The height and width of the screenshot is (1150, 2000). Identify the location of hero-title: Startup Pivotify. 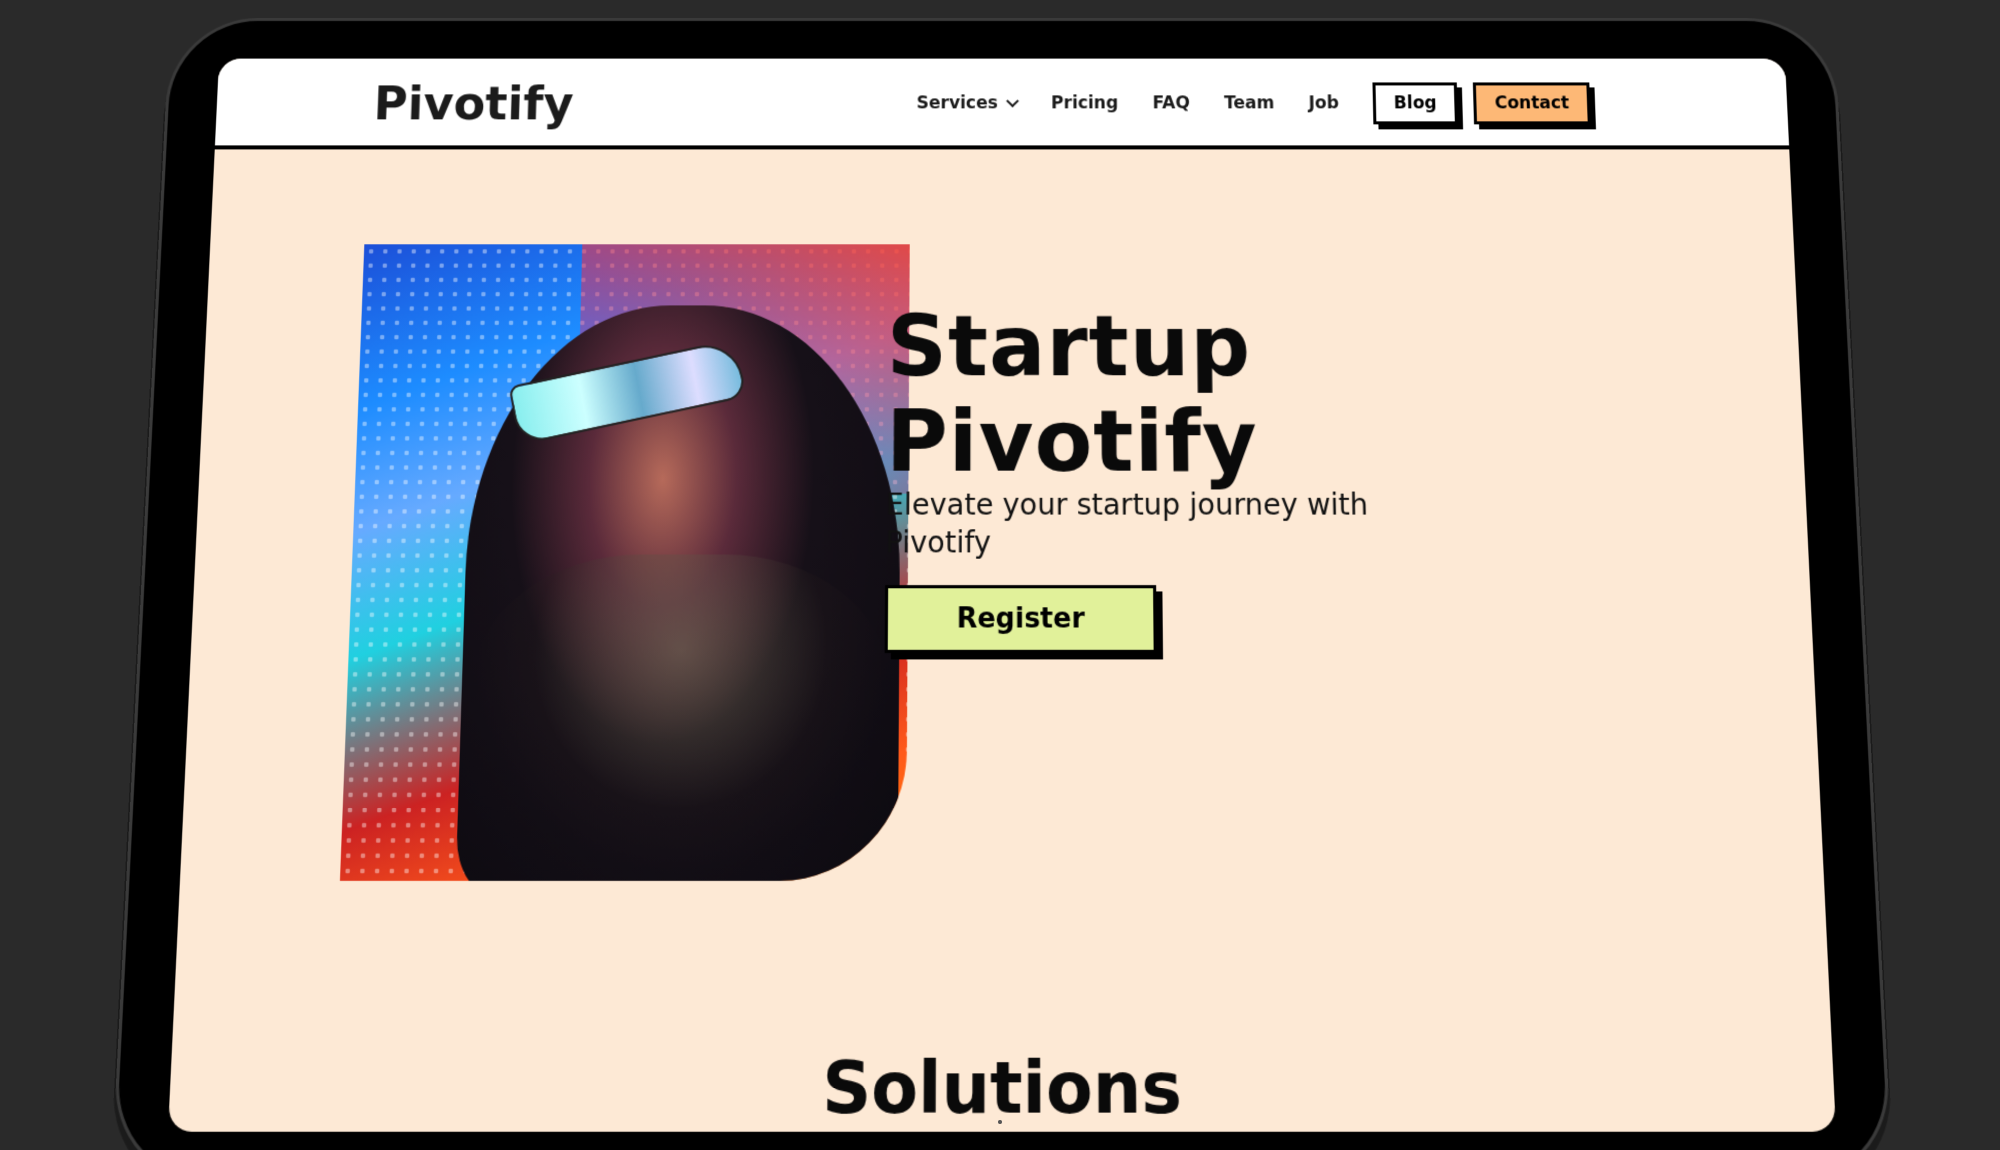
(1072, 395).